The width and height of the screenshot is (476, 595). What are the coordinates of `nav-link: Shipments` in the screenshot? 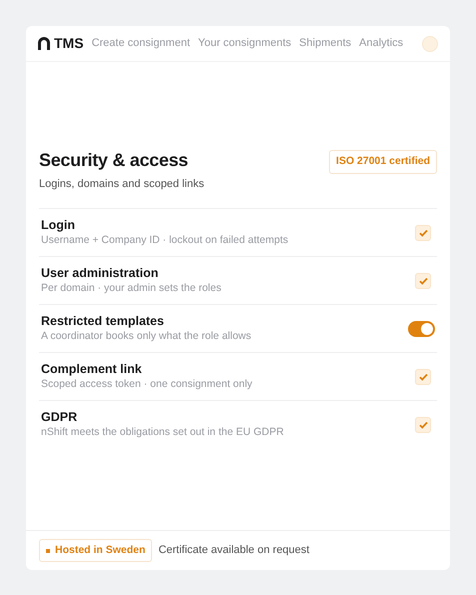 It's located at (325, 43).